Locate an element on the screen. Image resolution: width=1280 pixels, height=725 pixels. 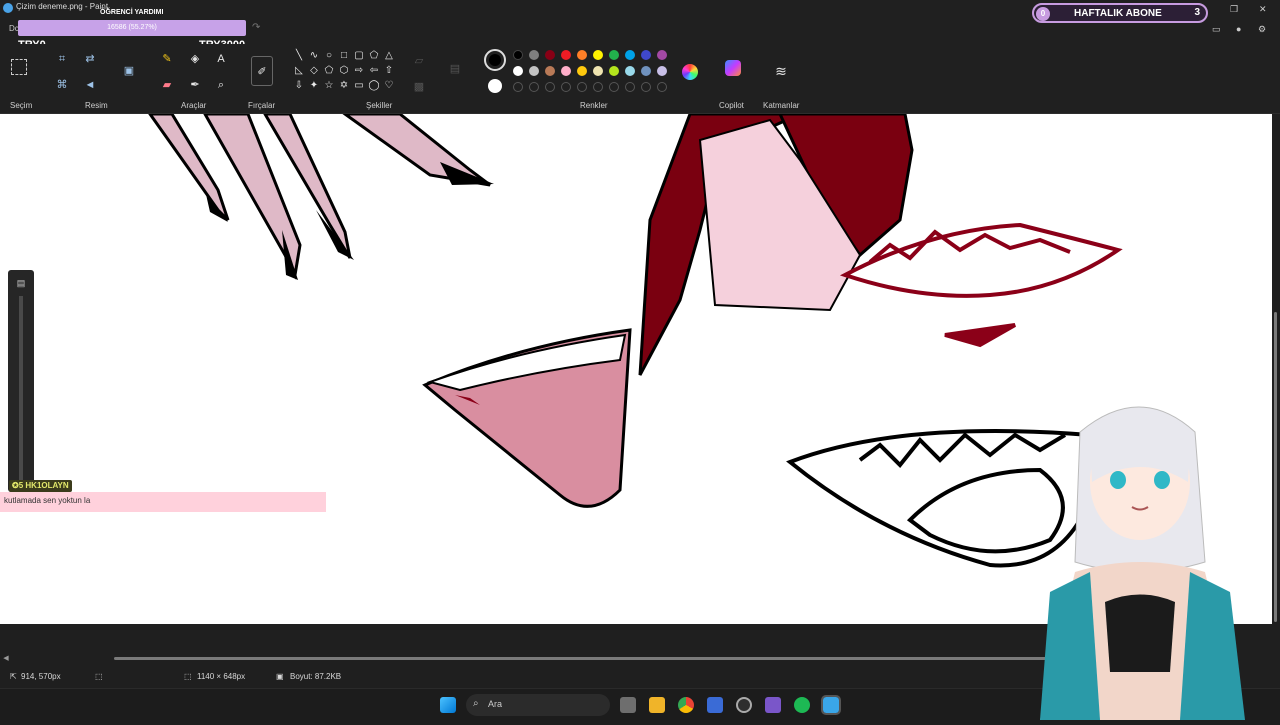
right-arrow-shape-icon: ⇨ is located at coordinates (359, 71).